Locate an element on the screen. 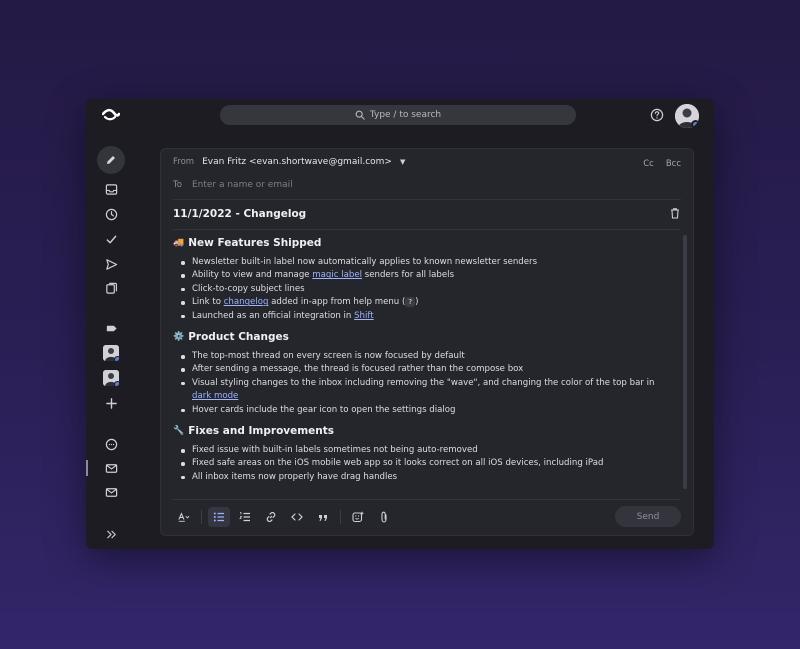 The width and height of the screenshot is (800, 649). quote-button is located at coordinates (323, 517).